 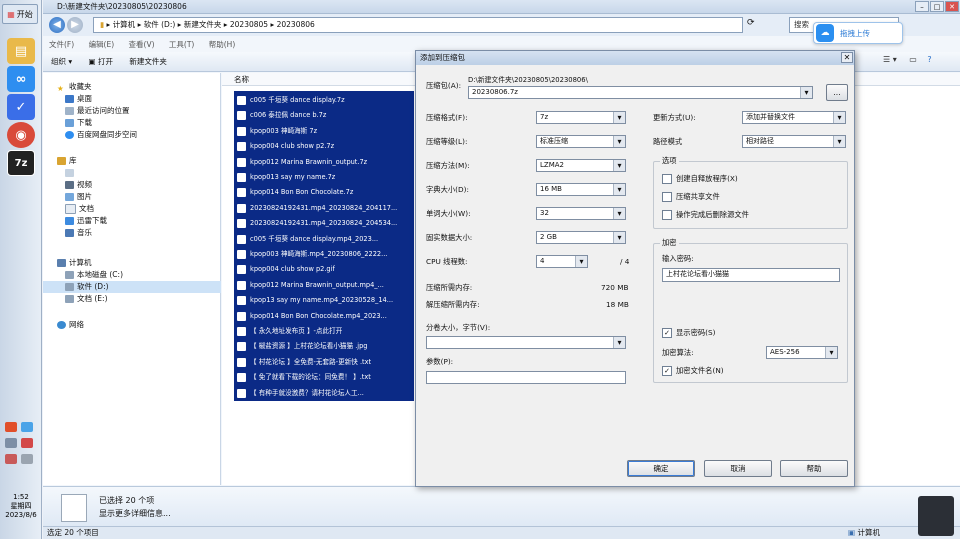 I want to click on nav-drive-d: 软件 (D:), so click(x=87, y=286).